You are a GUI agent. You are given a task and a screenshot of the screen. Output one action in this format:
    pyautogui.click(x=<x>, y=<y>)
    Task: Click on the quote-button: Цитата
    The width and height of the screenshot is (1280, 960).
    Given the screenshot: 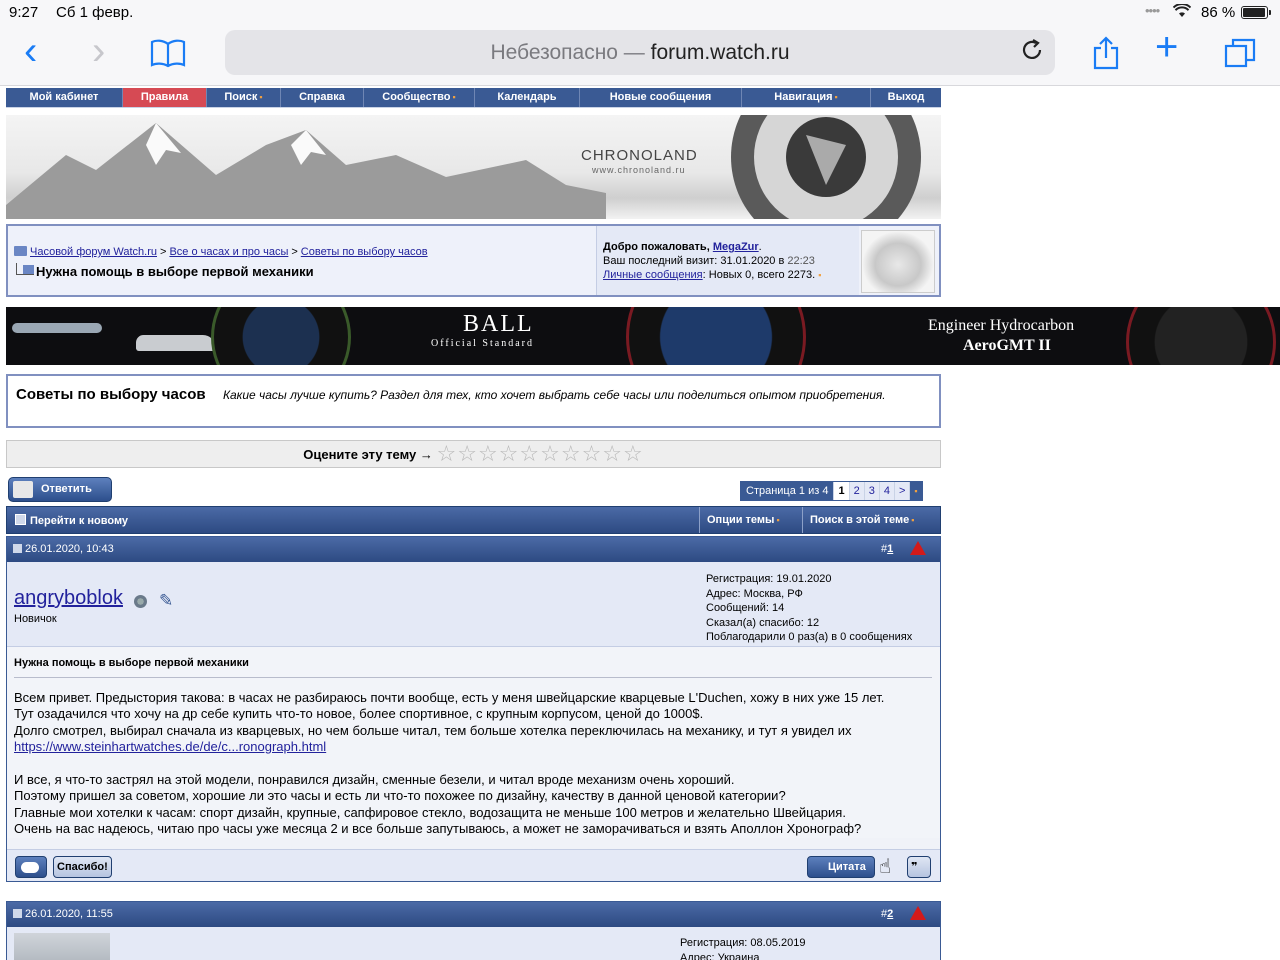 What is the action you would take?
    pyautogui.click(x=841, y=866)
    